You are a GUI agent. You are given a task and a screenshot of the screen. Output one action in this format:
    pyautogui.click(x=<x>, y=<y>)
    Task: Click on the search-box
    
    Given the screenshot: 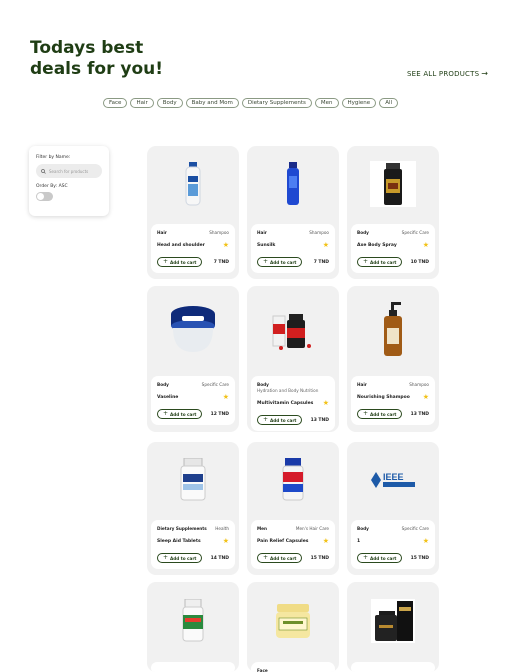 What is the action you would take?
    pyautogui.click(x=69, y=171)
    